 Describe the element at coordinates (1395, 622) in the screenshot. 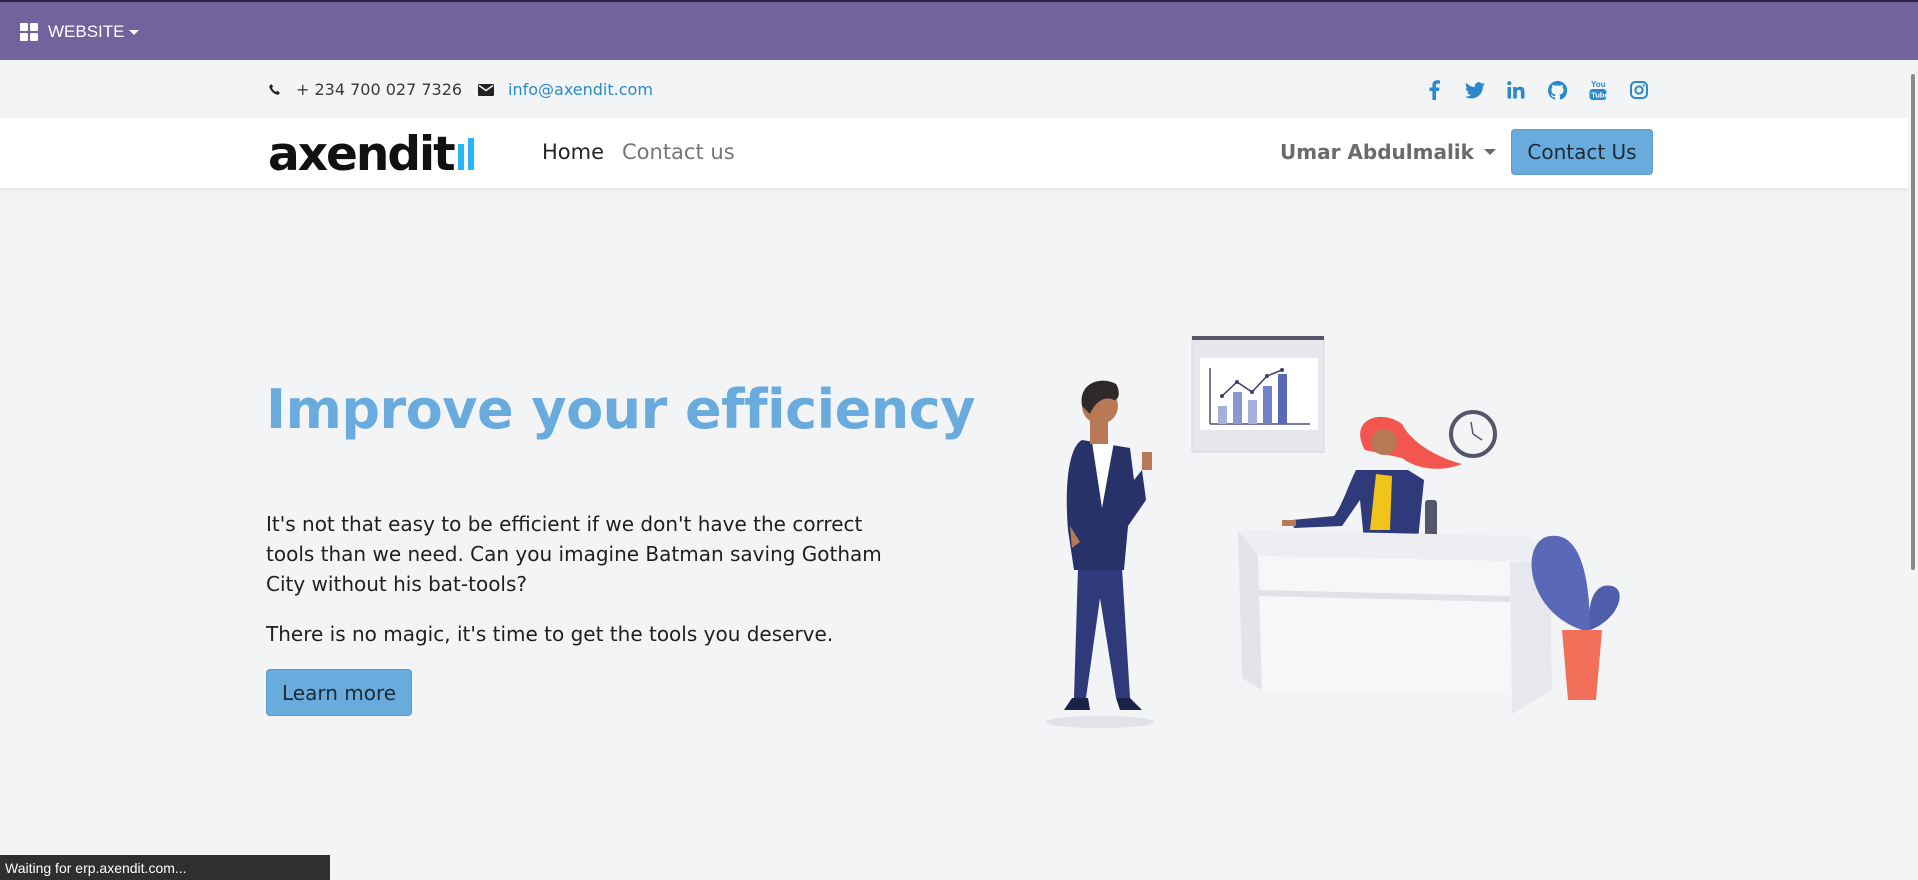

I see `reception-desk` at that location.